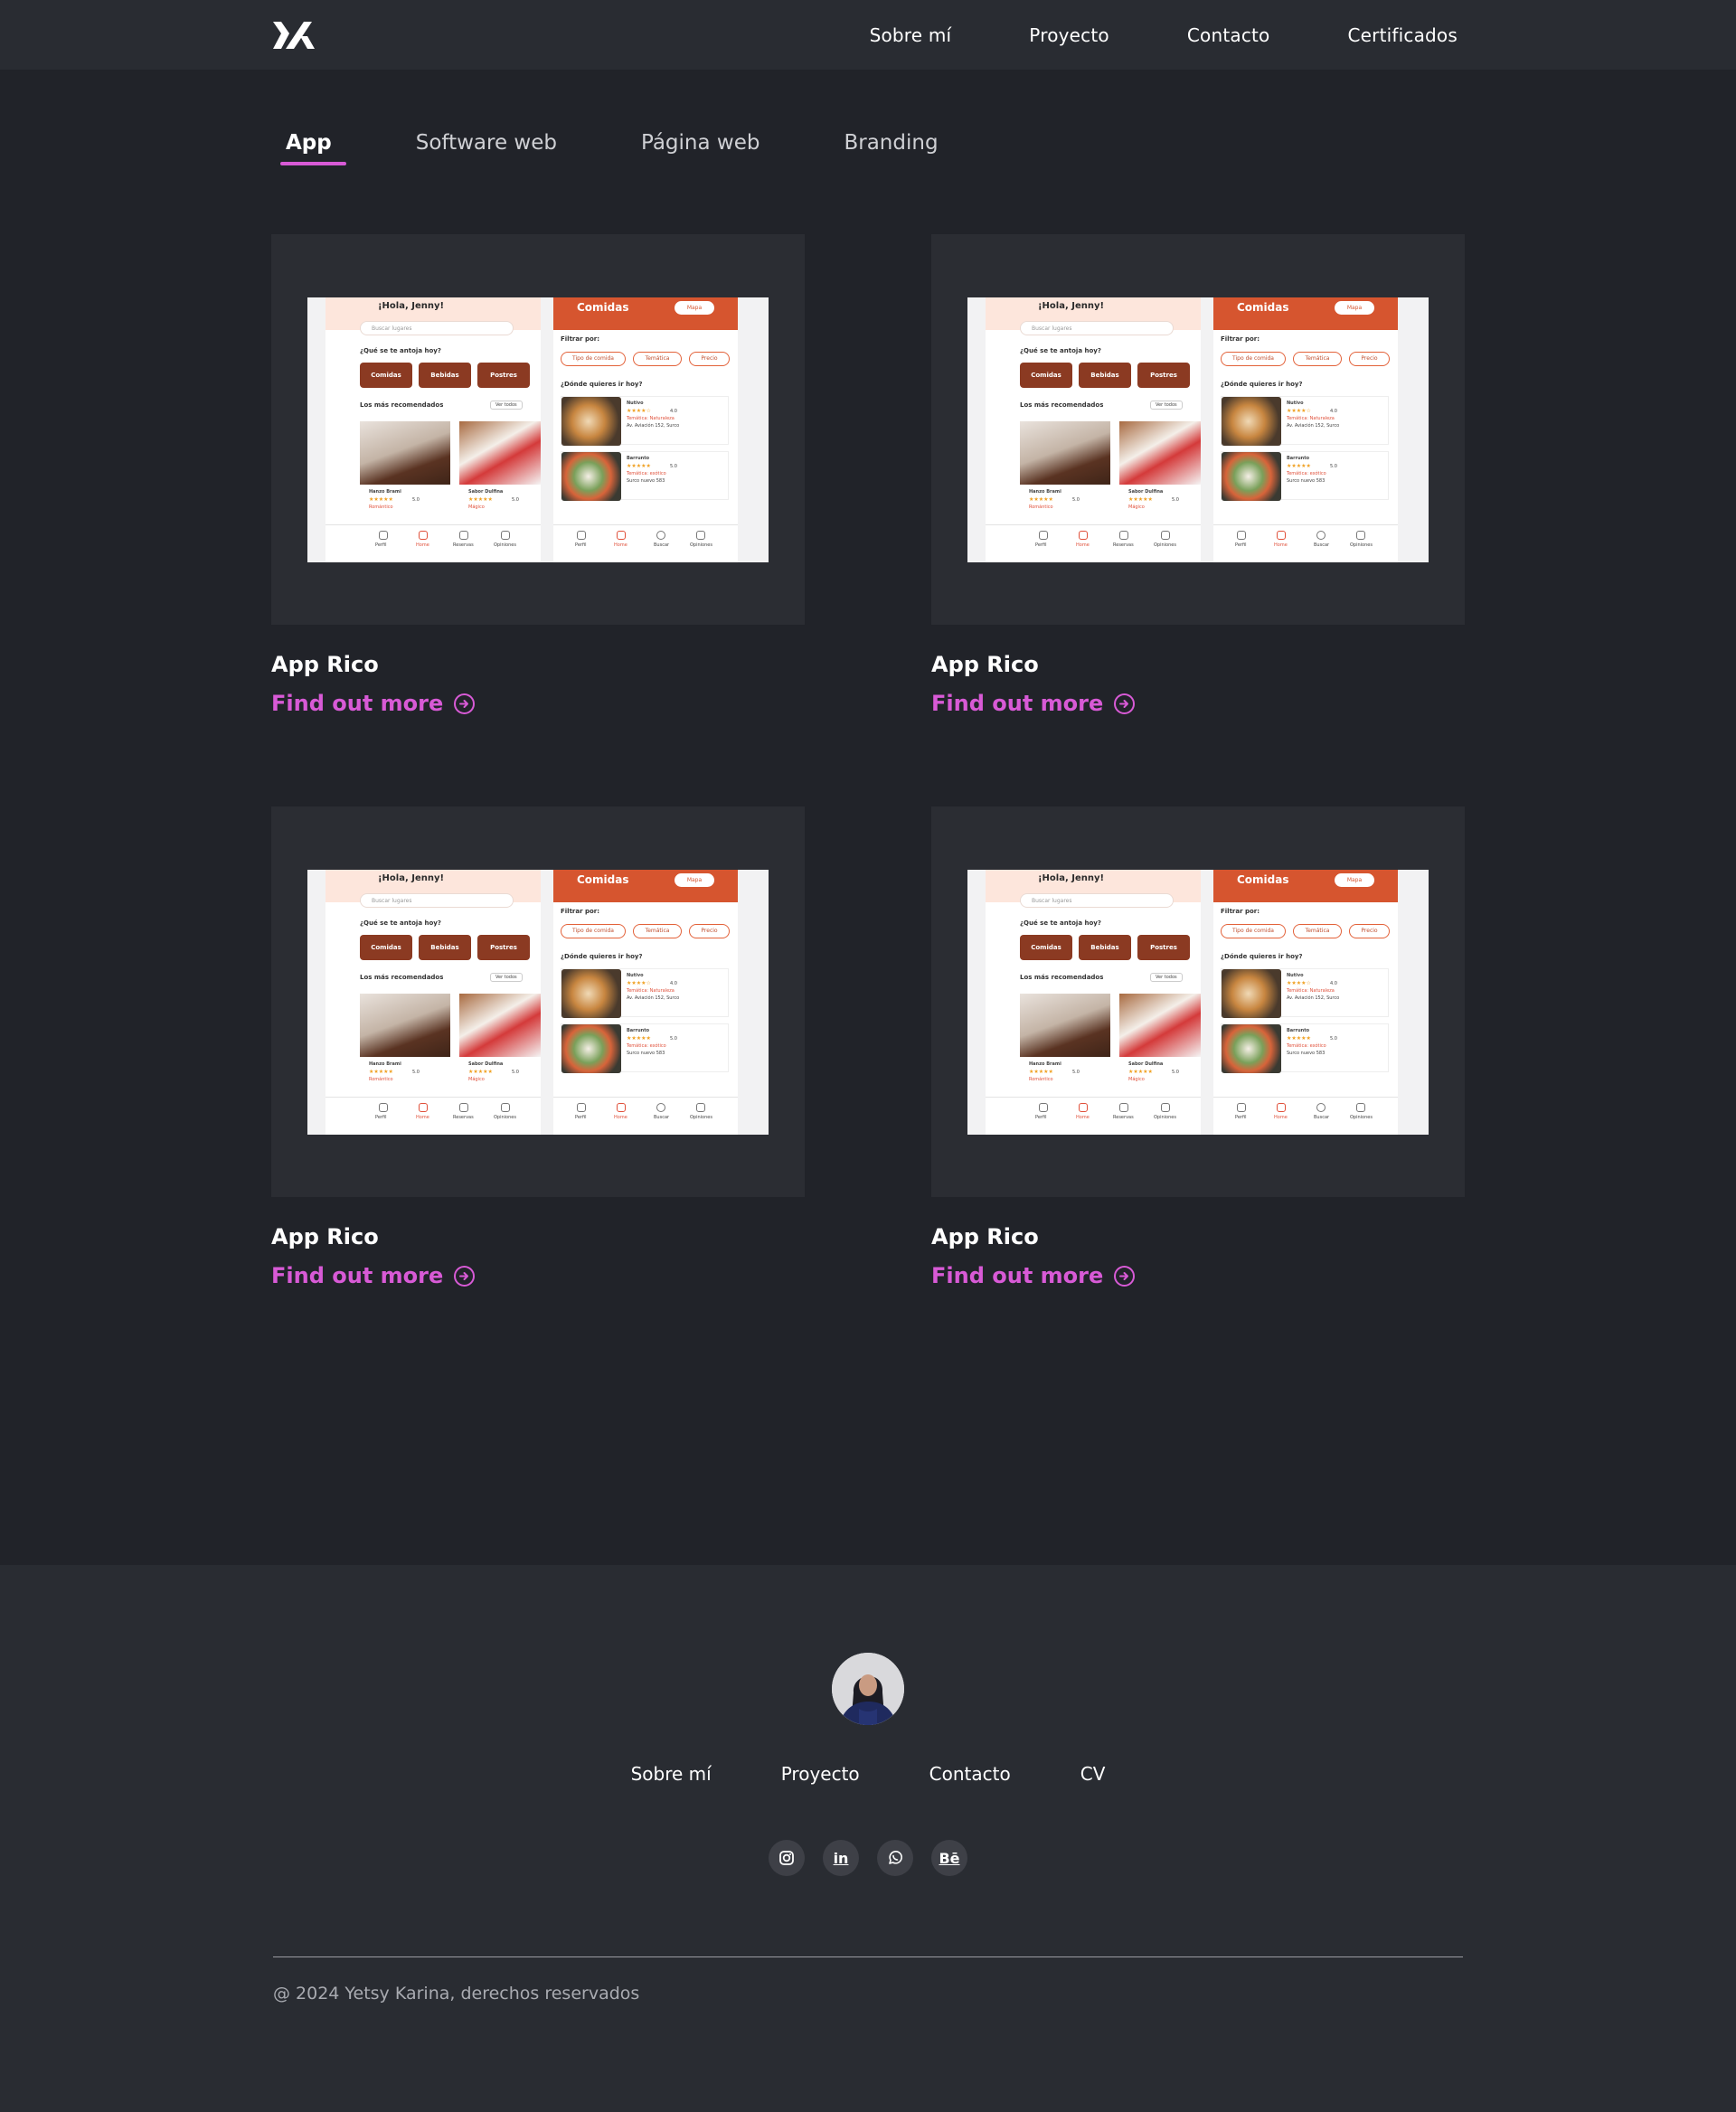 This screenshot has height=2112, width=1736. What do you see at coordinates (486, 148) in the screenshot?
I see `tab-software-web: Software web` at bounding box center [486, 148].